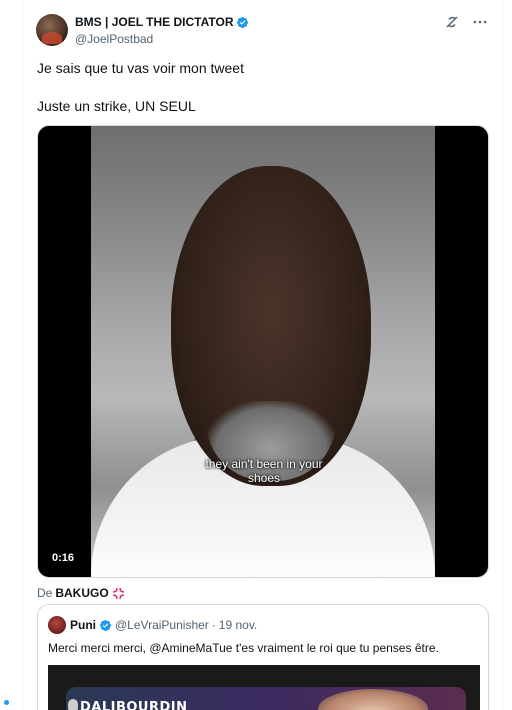  What do you see at coordinates (57, 625) in the screenshot?
I see `quote-author-avatar` at bounding box center [57, 625].